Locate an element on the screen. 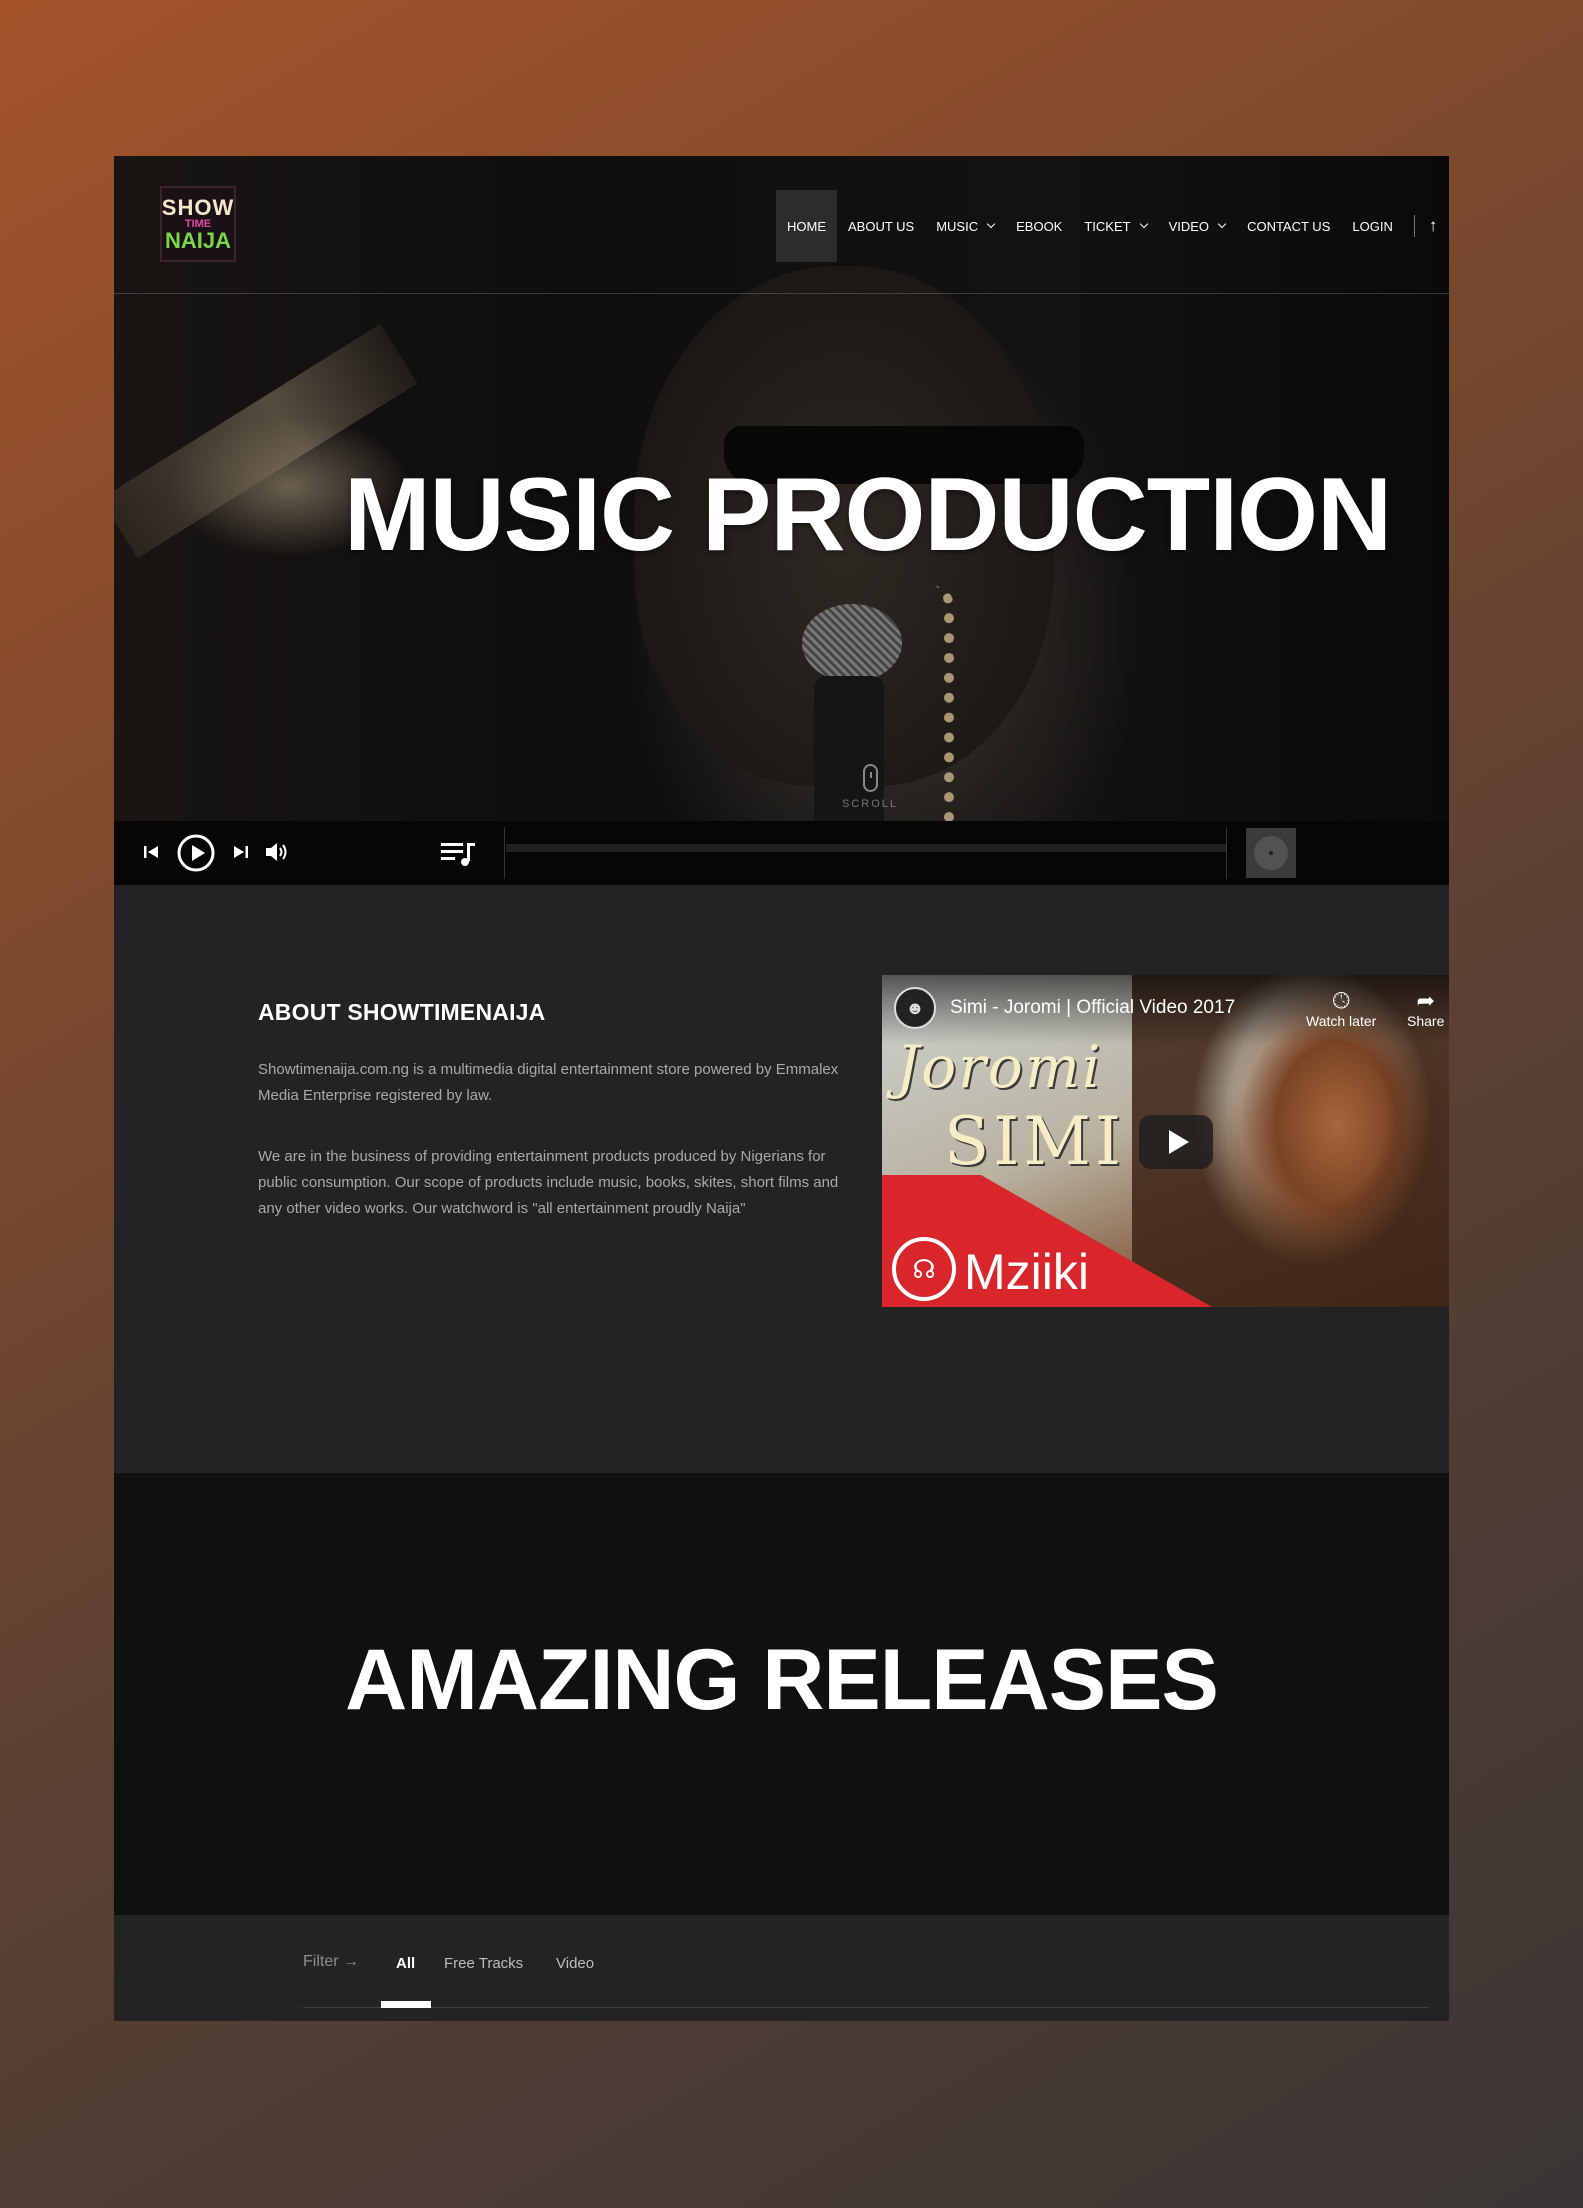  nav-home-label: HOME is located at coordinates (806, 226).